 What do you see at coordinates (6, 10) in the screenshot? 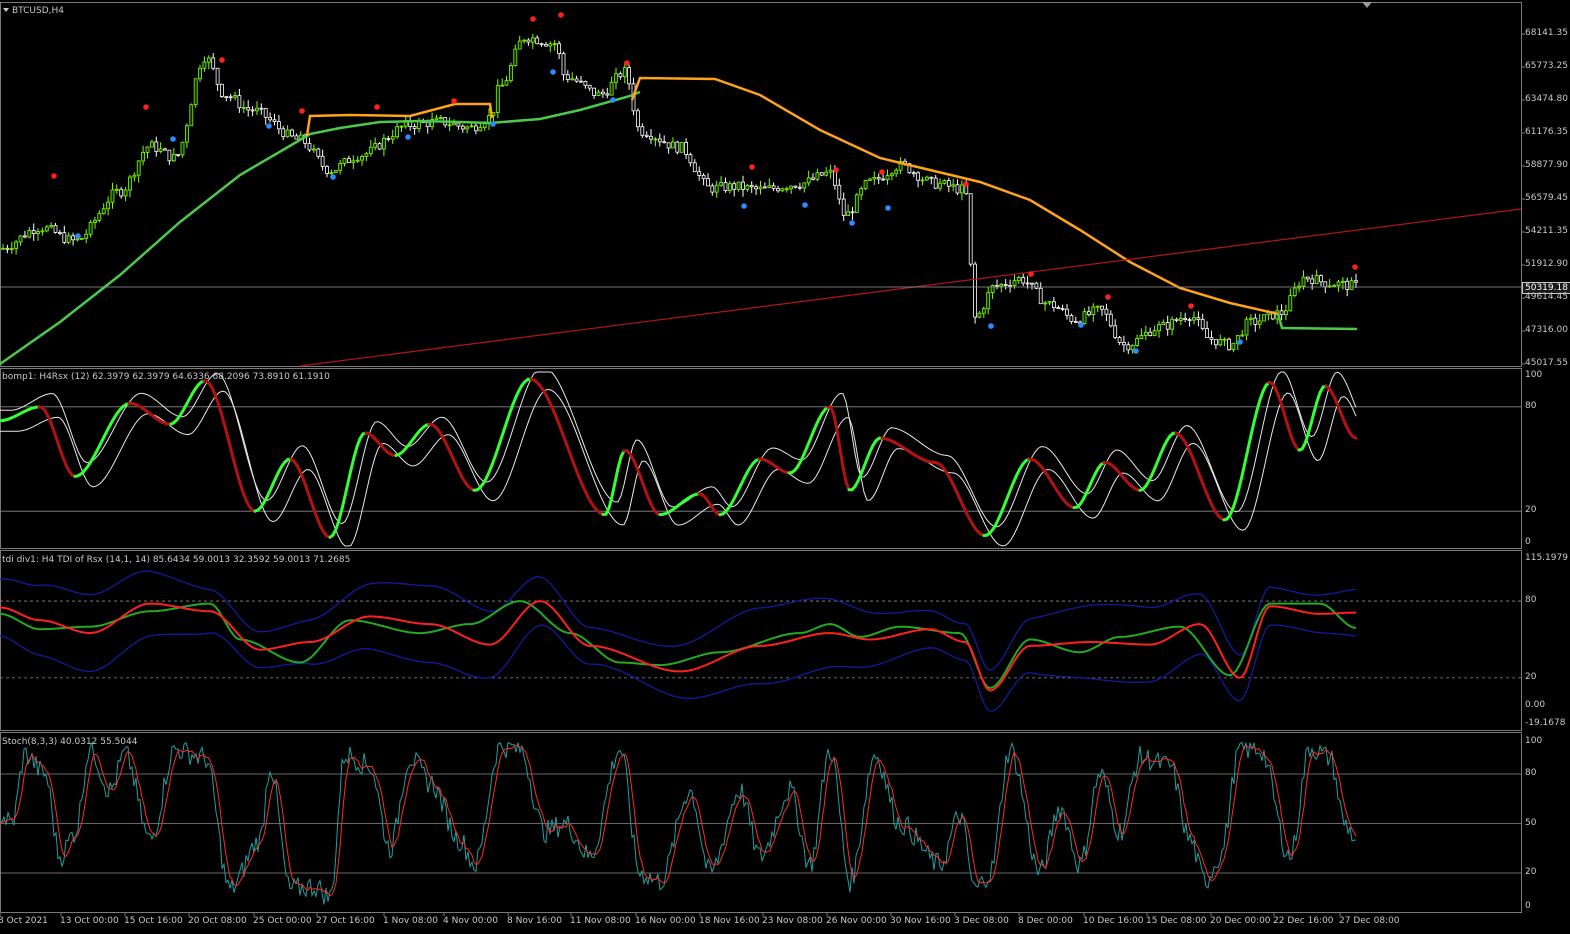
I see `symbol-menu-arrow-icon` at bounding box center [6, 10].